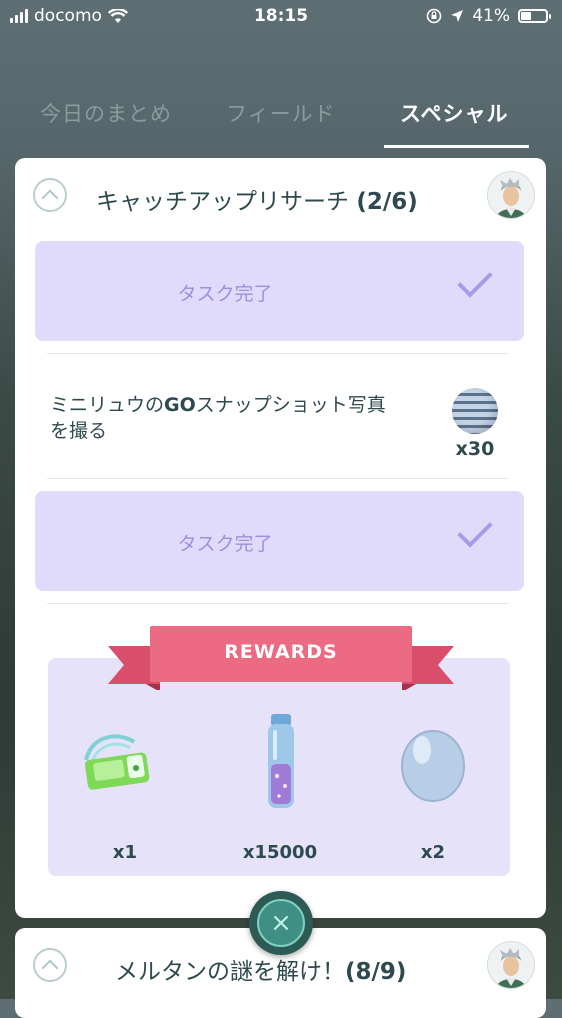 This screenshot has width=562, height=1018. I want to click on next-research-title-text: メルタンの謎を解け！, so click(230, 972).